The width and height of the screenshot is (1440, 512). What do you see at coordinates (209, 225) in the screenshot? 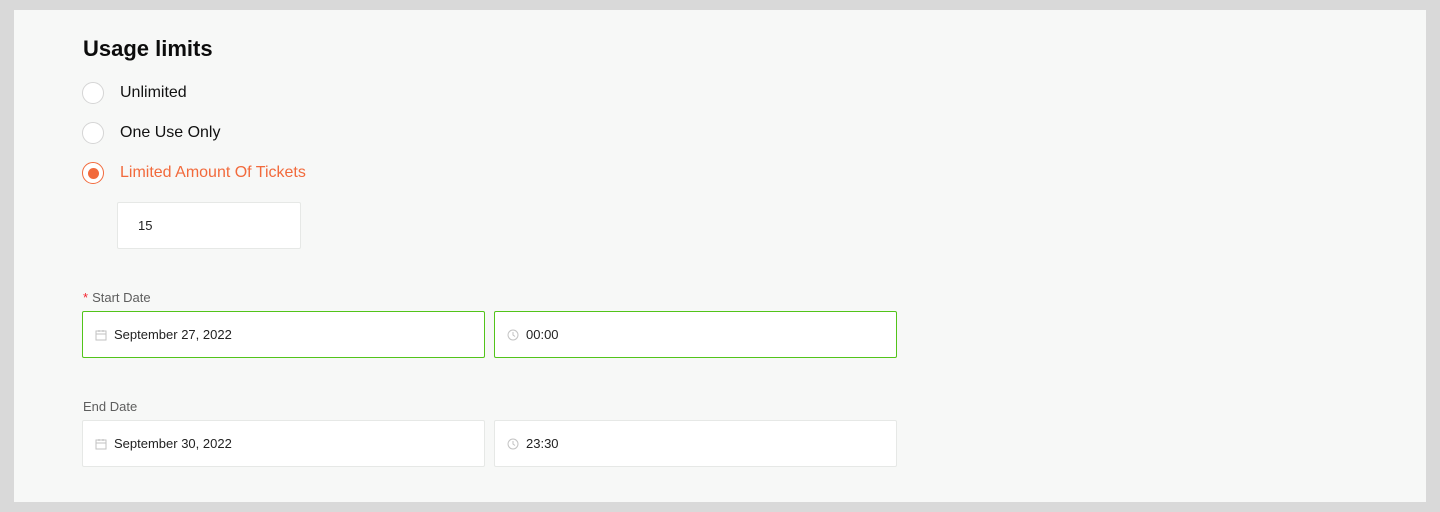
I see `ticket-amount-input` at bounding box center [209, 225].